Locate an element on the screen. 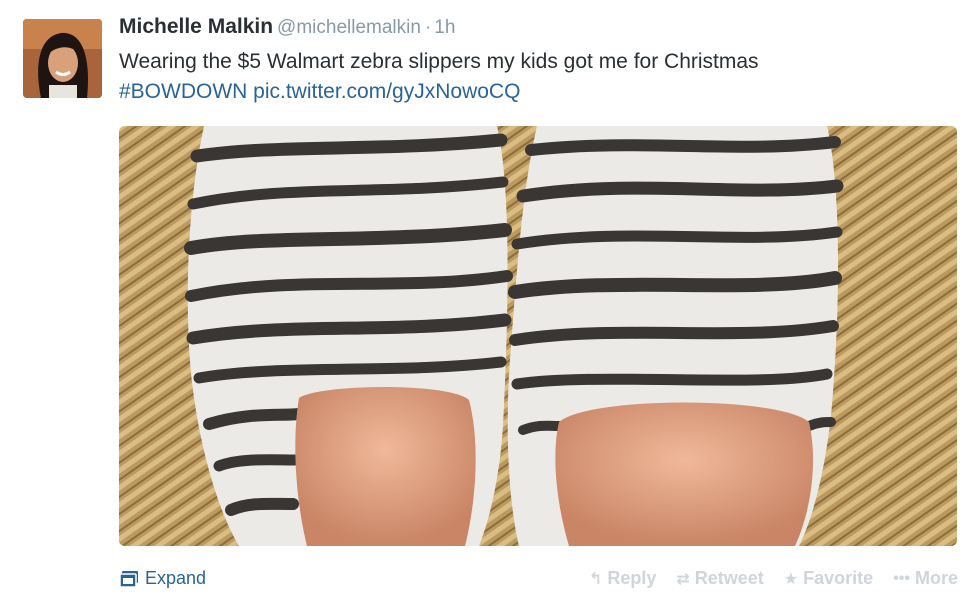 Image resolution: width=980 pixels, height=600 pixels. reply-arrow-icon: ↰ is located at coordinates (595, 579).